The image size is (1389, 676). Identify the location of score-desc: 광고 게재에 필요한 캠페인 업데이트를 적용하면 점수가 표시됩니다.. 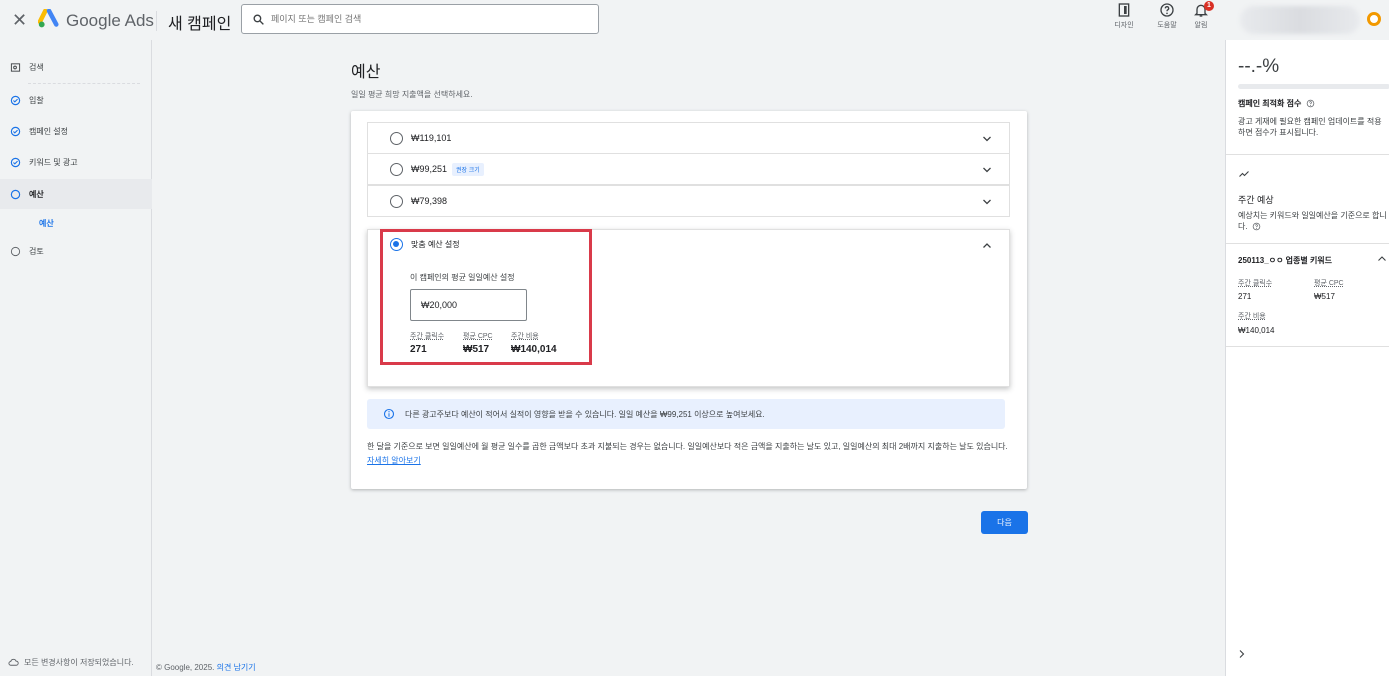
(1310, 127).